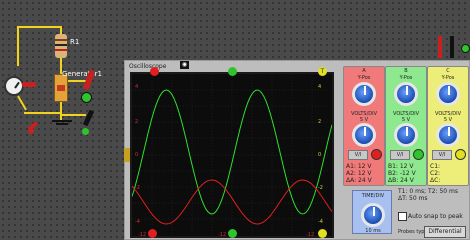 The image size is (470, 240). What do you see at coordinates (428, 191) in the screenshot?
I see `time-cursor-readout: T1: 0 ms; T2: 50 ms` at bounding box center [428, 191].